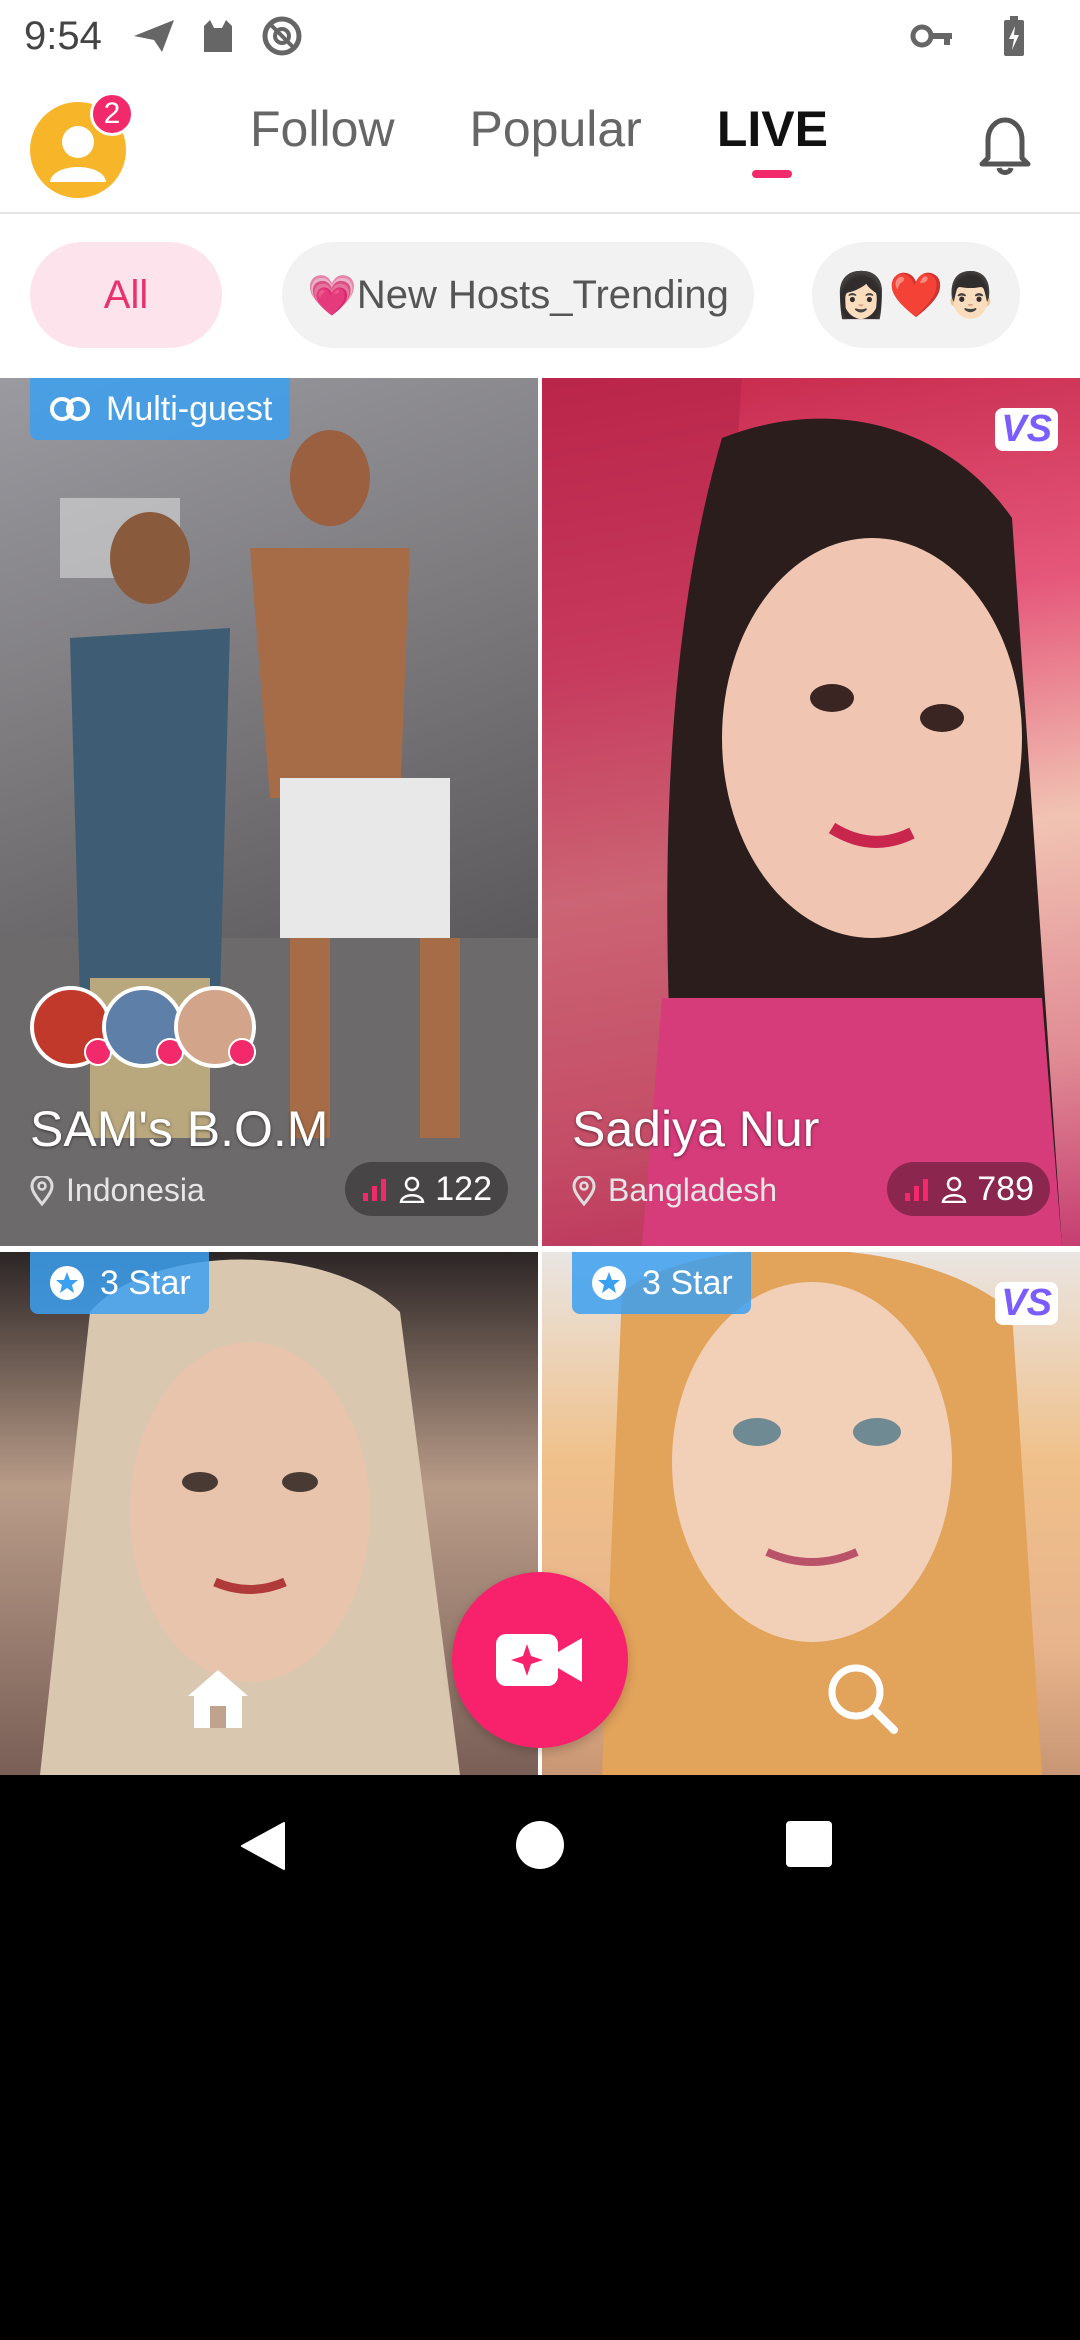 This screenshot has width=1080, height=2340. Describe the element at coordinates (916, 295) in the screenshot. I see `chip-couples: 👩🏻❤️👨🏻` at that location.